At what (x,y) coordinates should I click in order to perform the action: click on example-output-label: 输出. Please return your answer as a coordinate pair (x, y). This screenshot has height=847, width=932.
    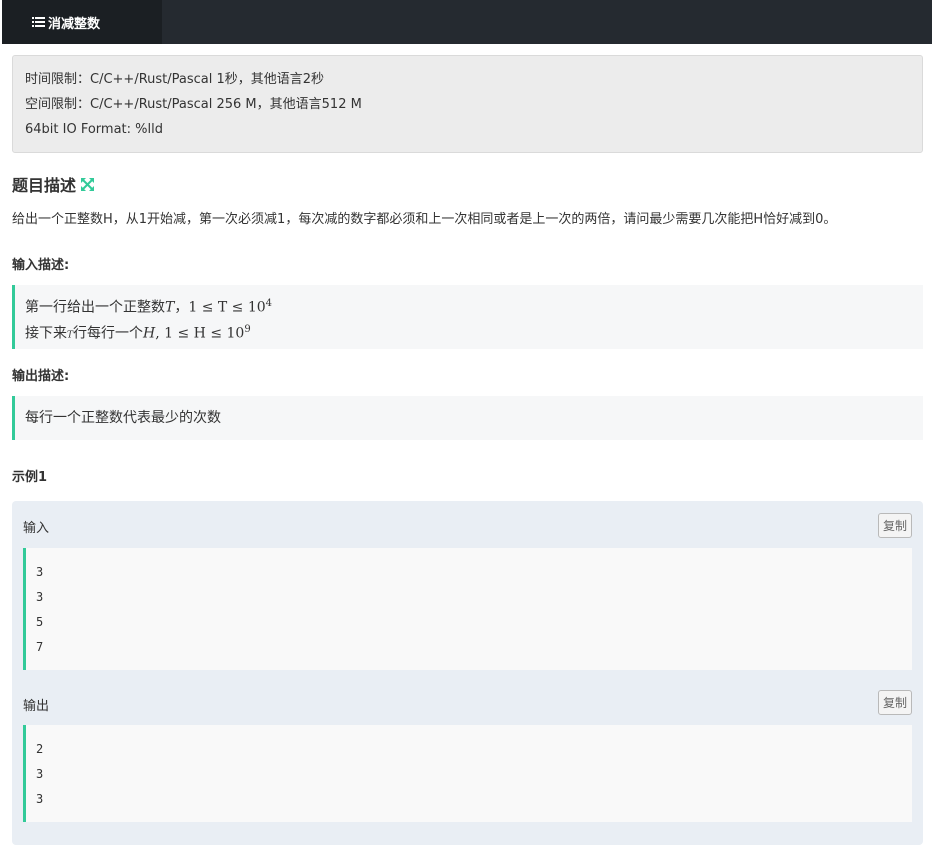
    Looking at the image, I should click on (36, 706).